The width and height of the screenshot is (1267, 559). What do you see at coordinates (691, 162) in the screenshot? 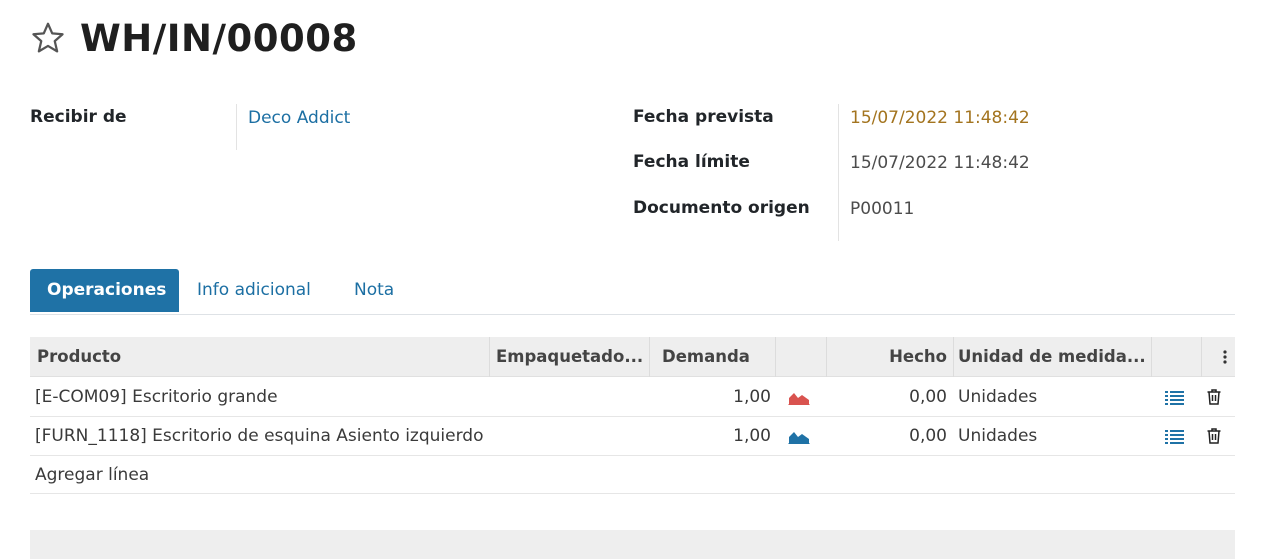
I see `deadline-label: Fecha límite` at bounding box center [691, 162].